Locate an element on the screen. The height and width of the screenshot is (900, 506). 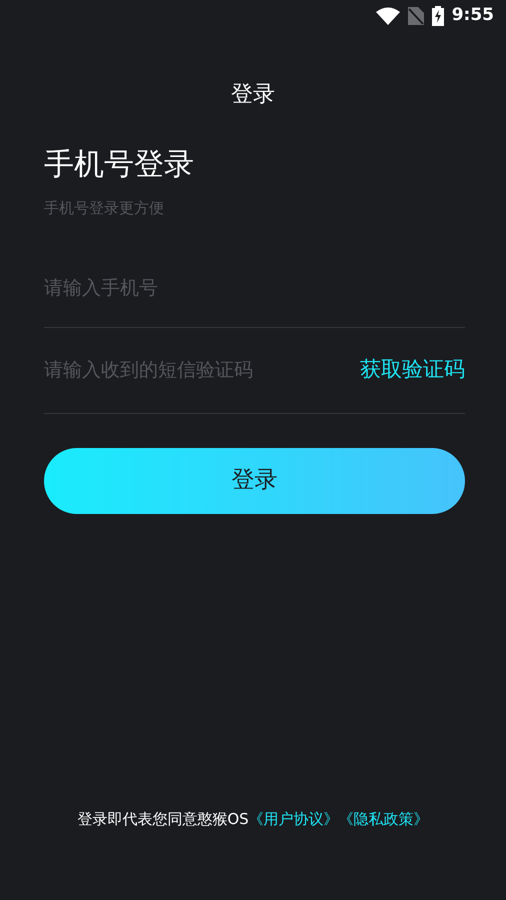
agreement-text: 登录即代表您同意憨猴OS《用户协议》《隐私政策》 is located at coordinates (253, 819).